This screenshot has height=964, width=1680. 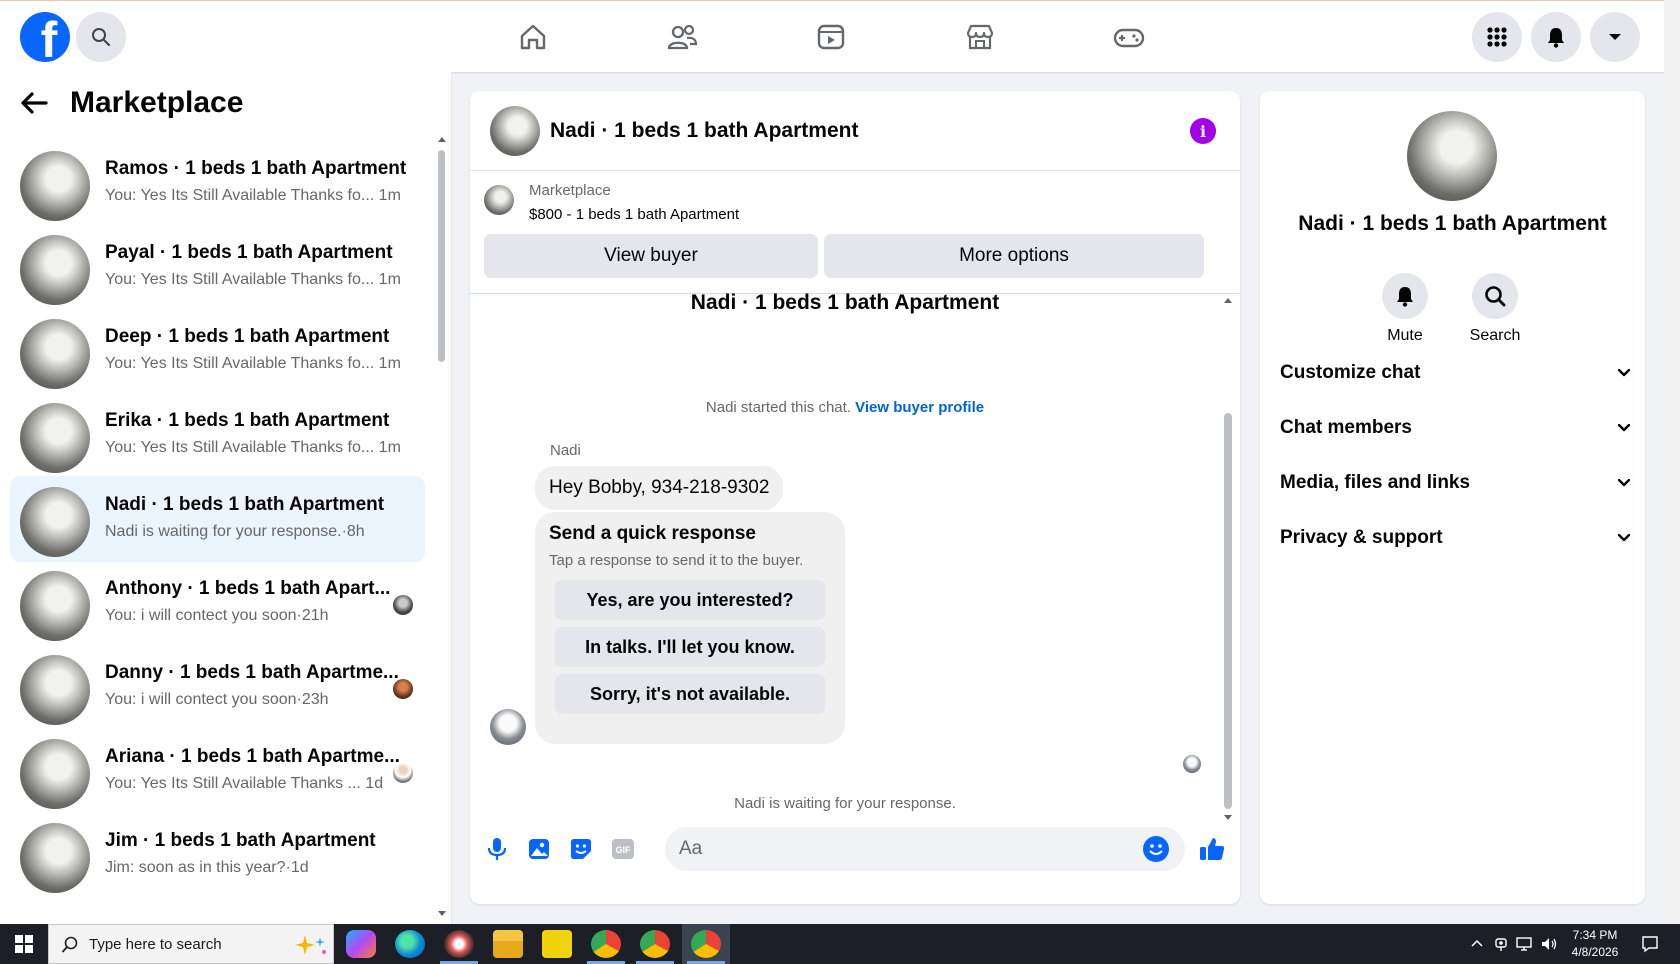 I want to click on top-navigation: f, so click(x=832, y=36).